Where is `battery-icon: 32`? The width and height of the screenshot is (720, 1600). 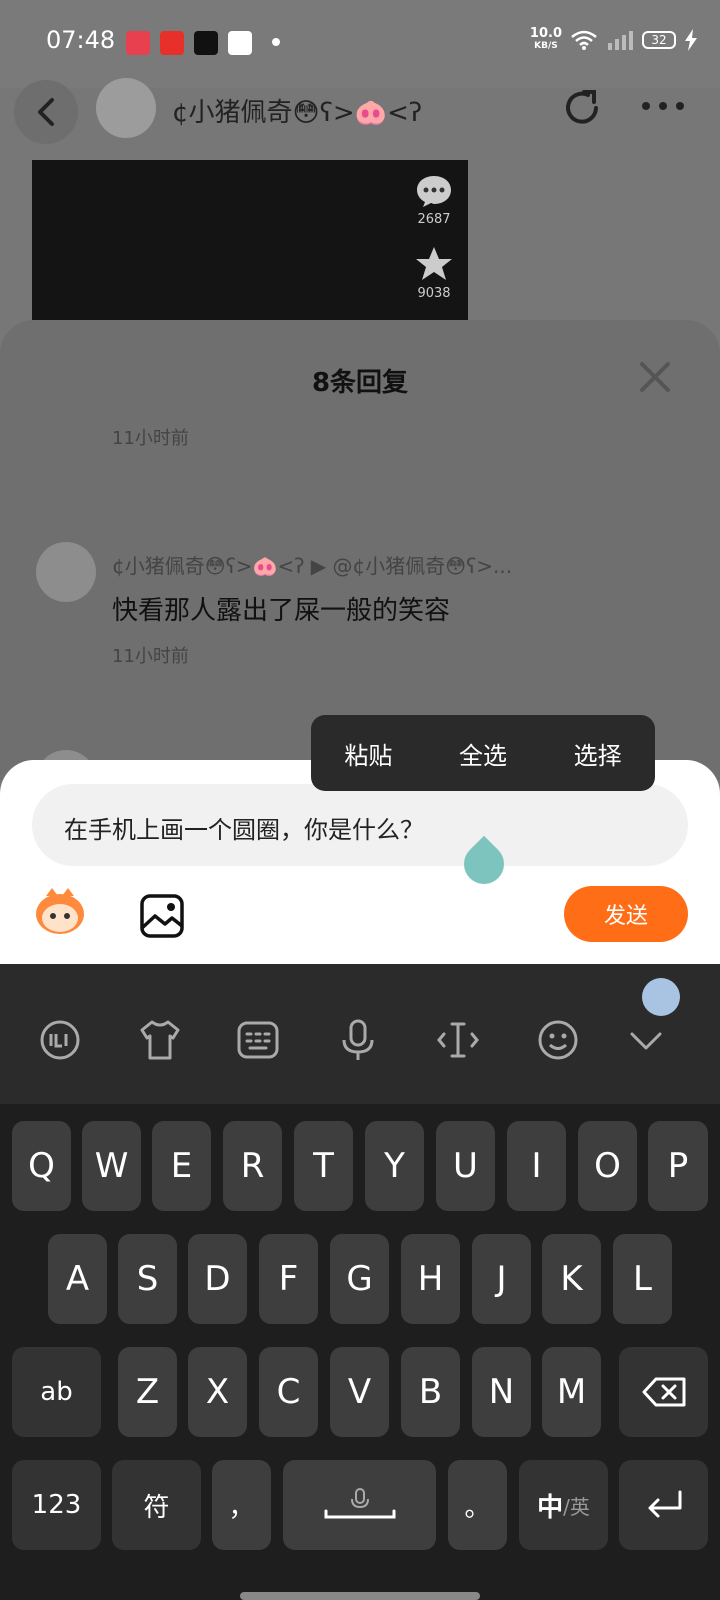 battery-icon: 32 is located at coordinates (659, 40).